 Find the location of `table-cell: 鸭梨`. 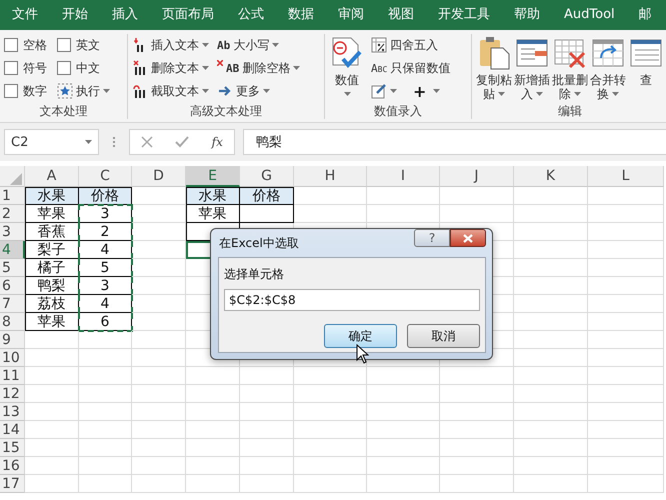

table-cell: 鸭梨 is located at coordinates (52, 286).